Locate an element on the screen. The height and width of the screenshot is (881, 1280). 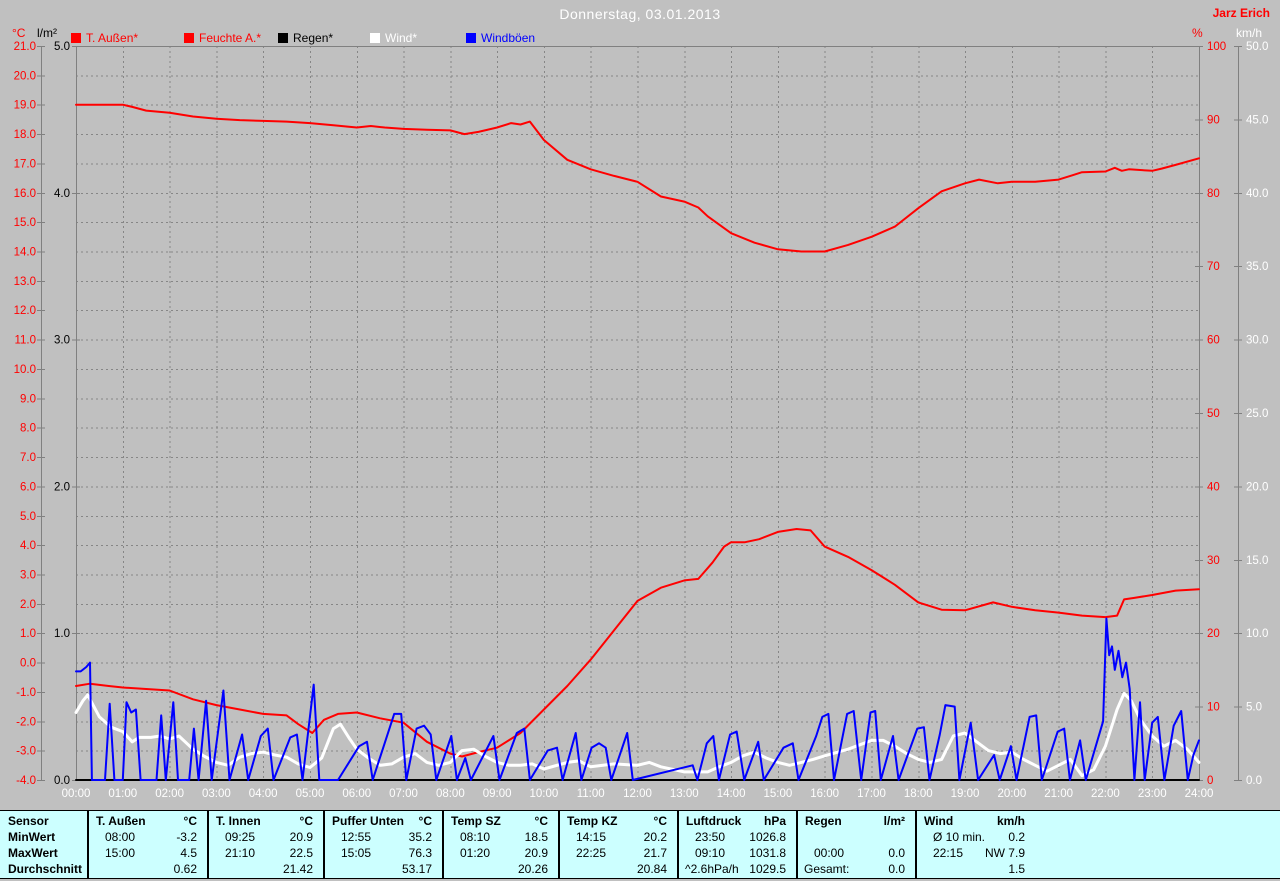
axis-tick-label: 0.0 is located at coordinates (62, 781).